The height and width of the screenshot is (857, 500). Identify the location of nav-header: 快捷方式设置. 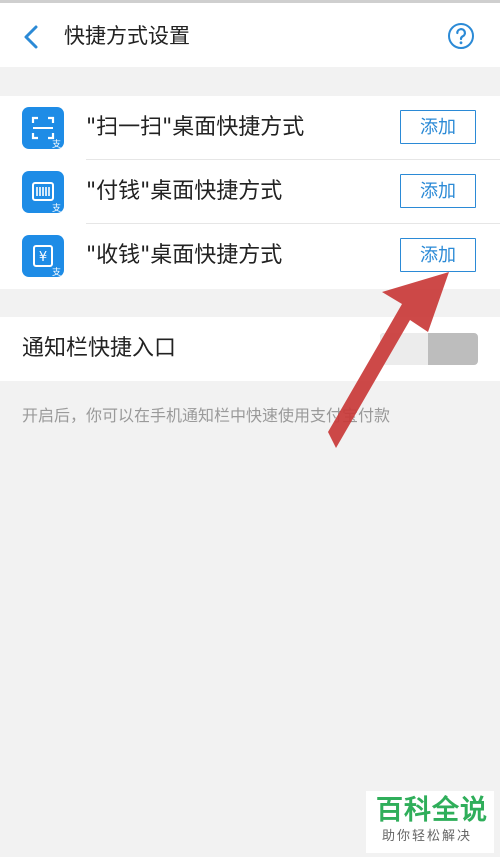
(250, 35).